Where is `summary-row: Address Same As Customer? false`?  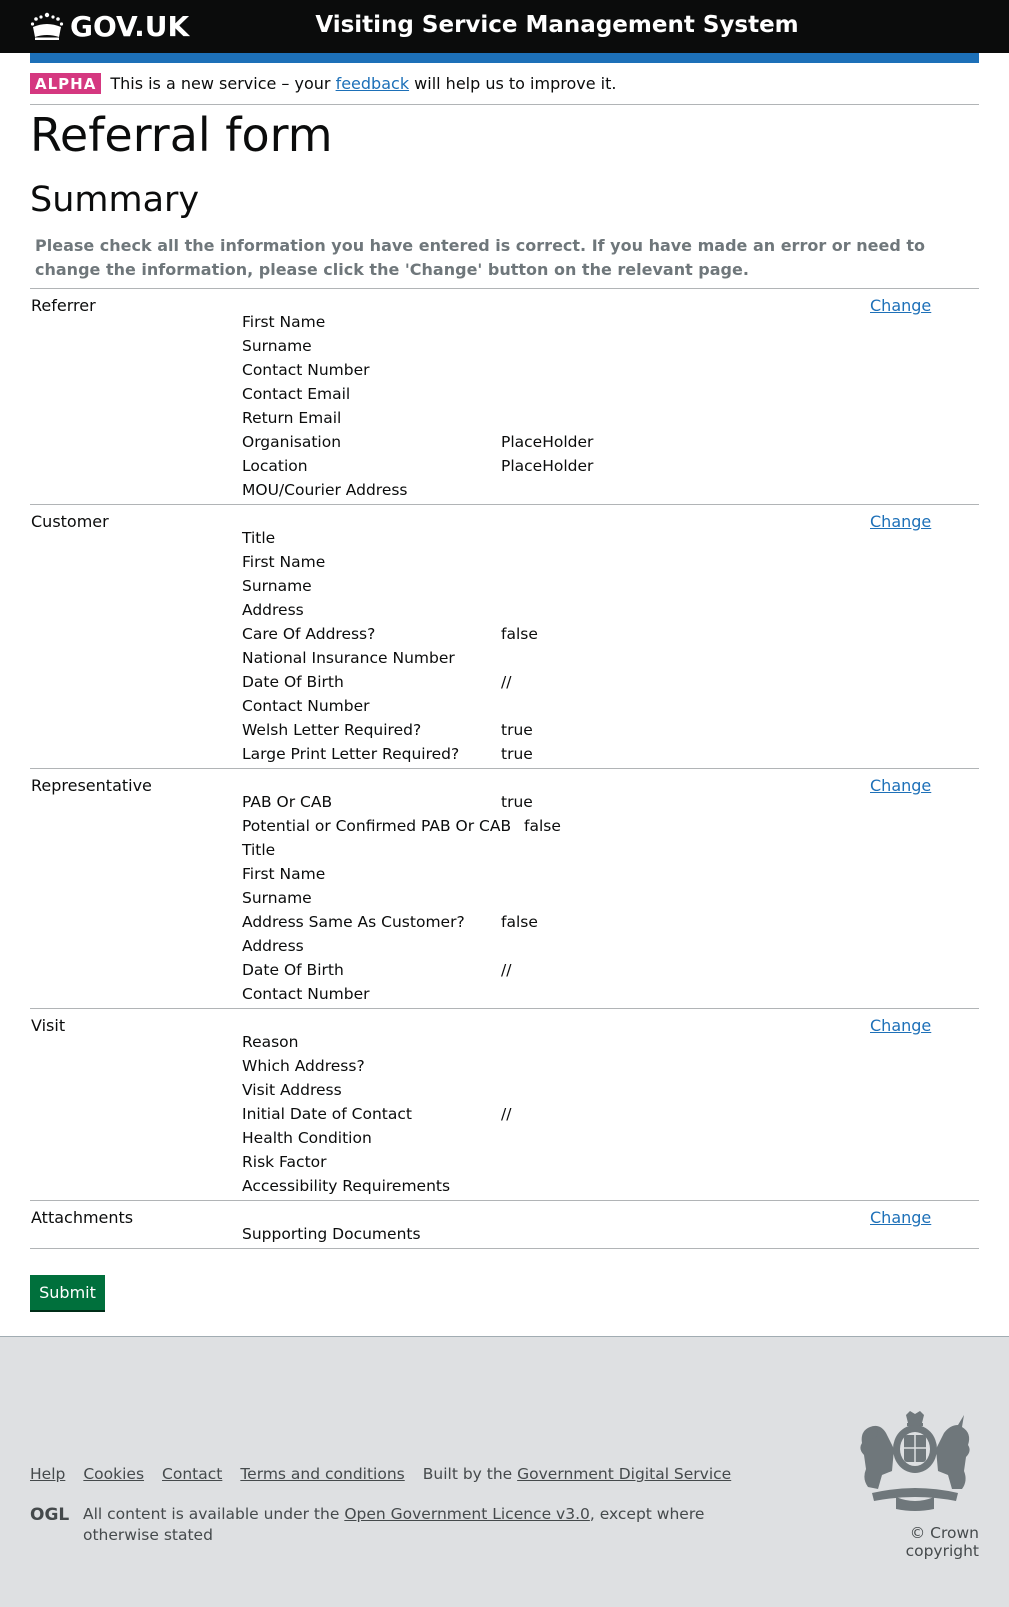
summary-row: Address Same As Customer? false is located at coordinates (504, 922).